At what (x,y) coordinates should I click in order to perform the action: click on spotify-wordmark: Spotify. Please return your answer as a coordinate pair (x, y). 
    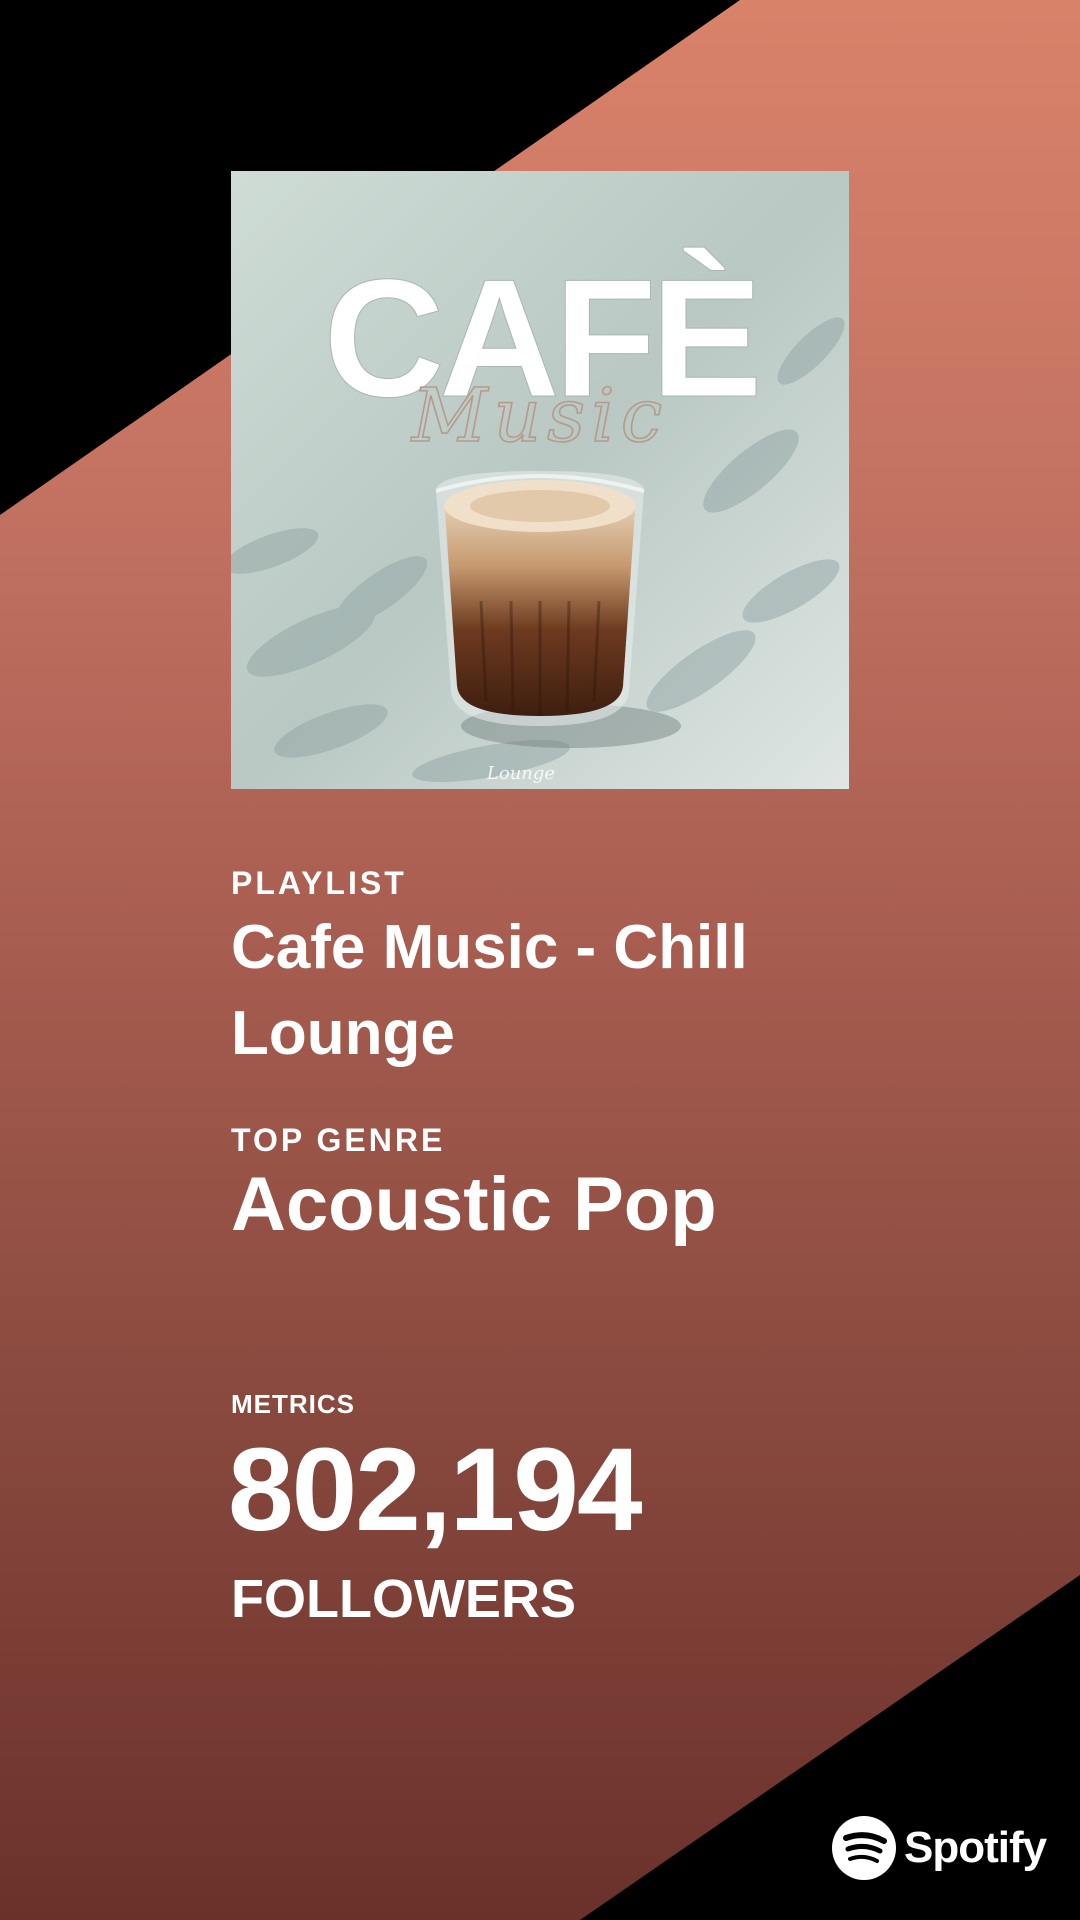
    Looking at the image, I should click on (975, 1847).